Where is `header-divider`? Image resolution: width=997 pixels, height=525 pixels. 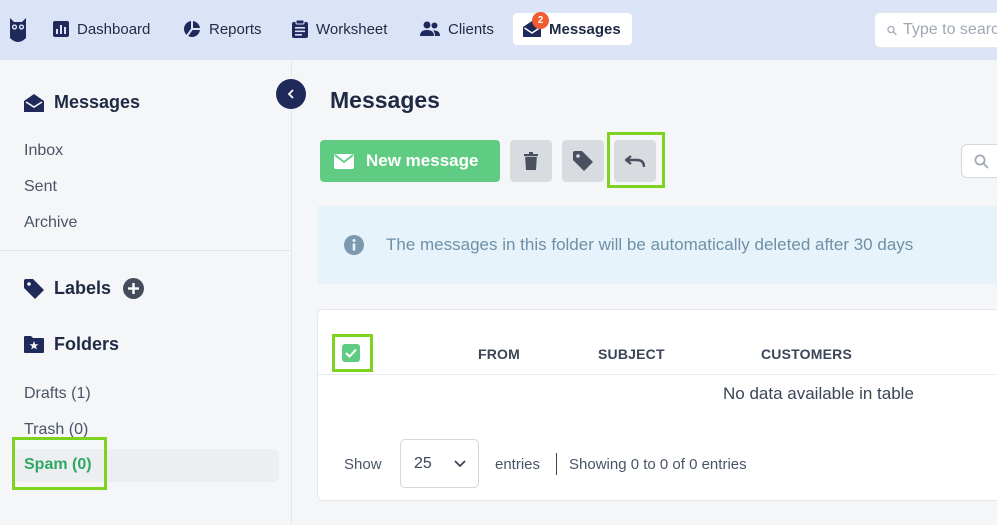
header-divider is located at coordinates (657, 374).